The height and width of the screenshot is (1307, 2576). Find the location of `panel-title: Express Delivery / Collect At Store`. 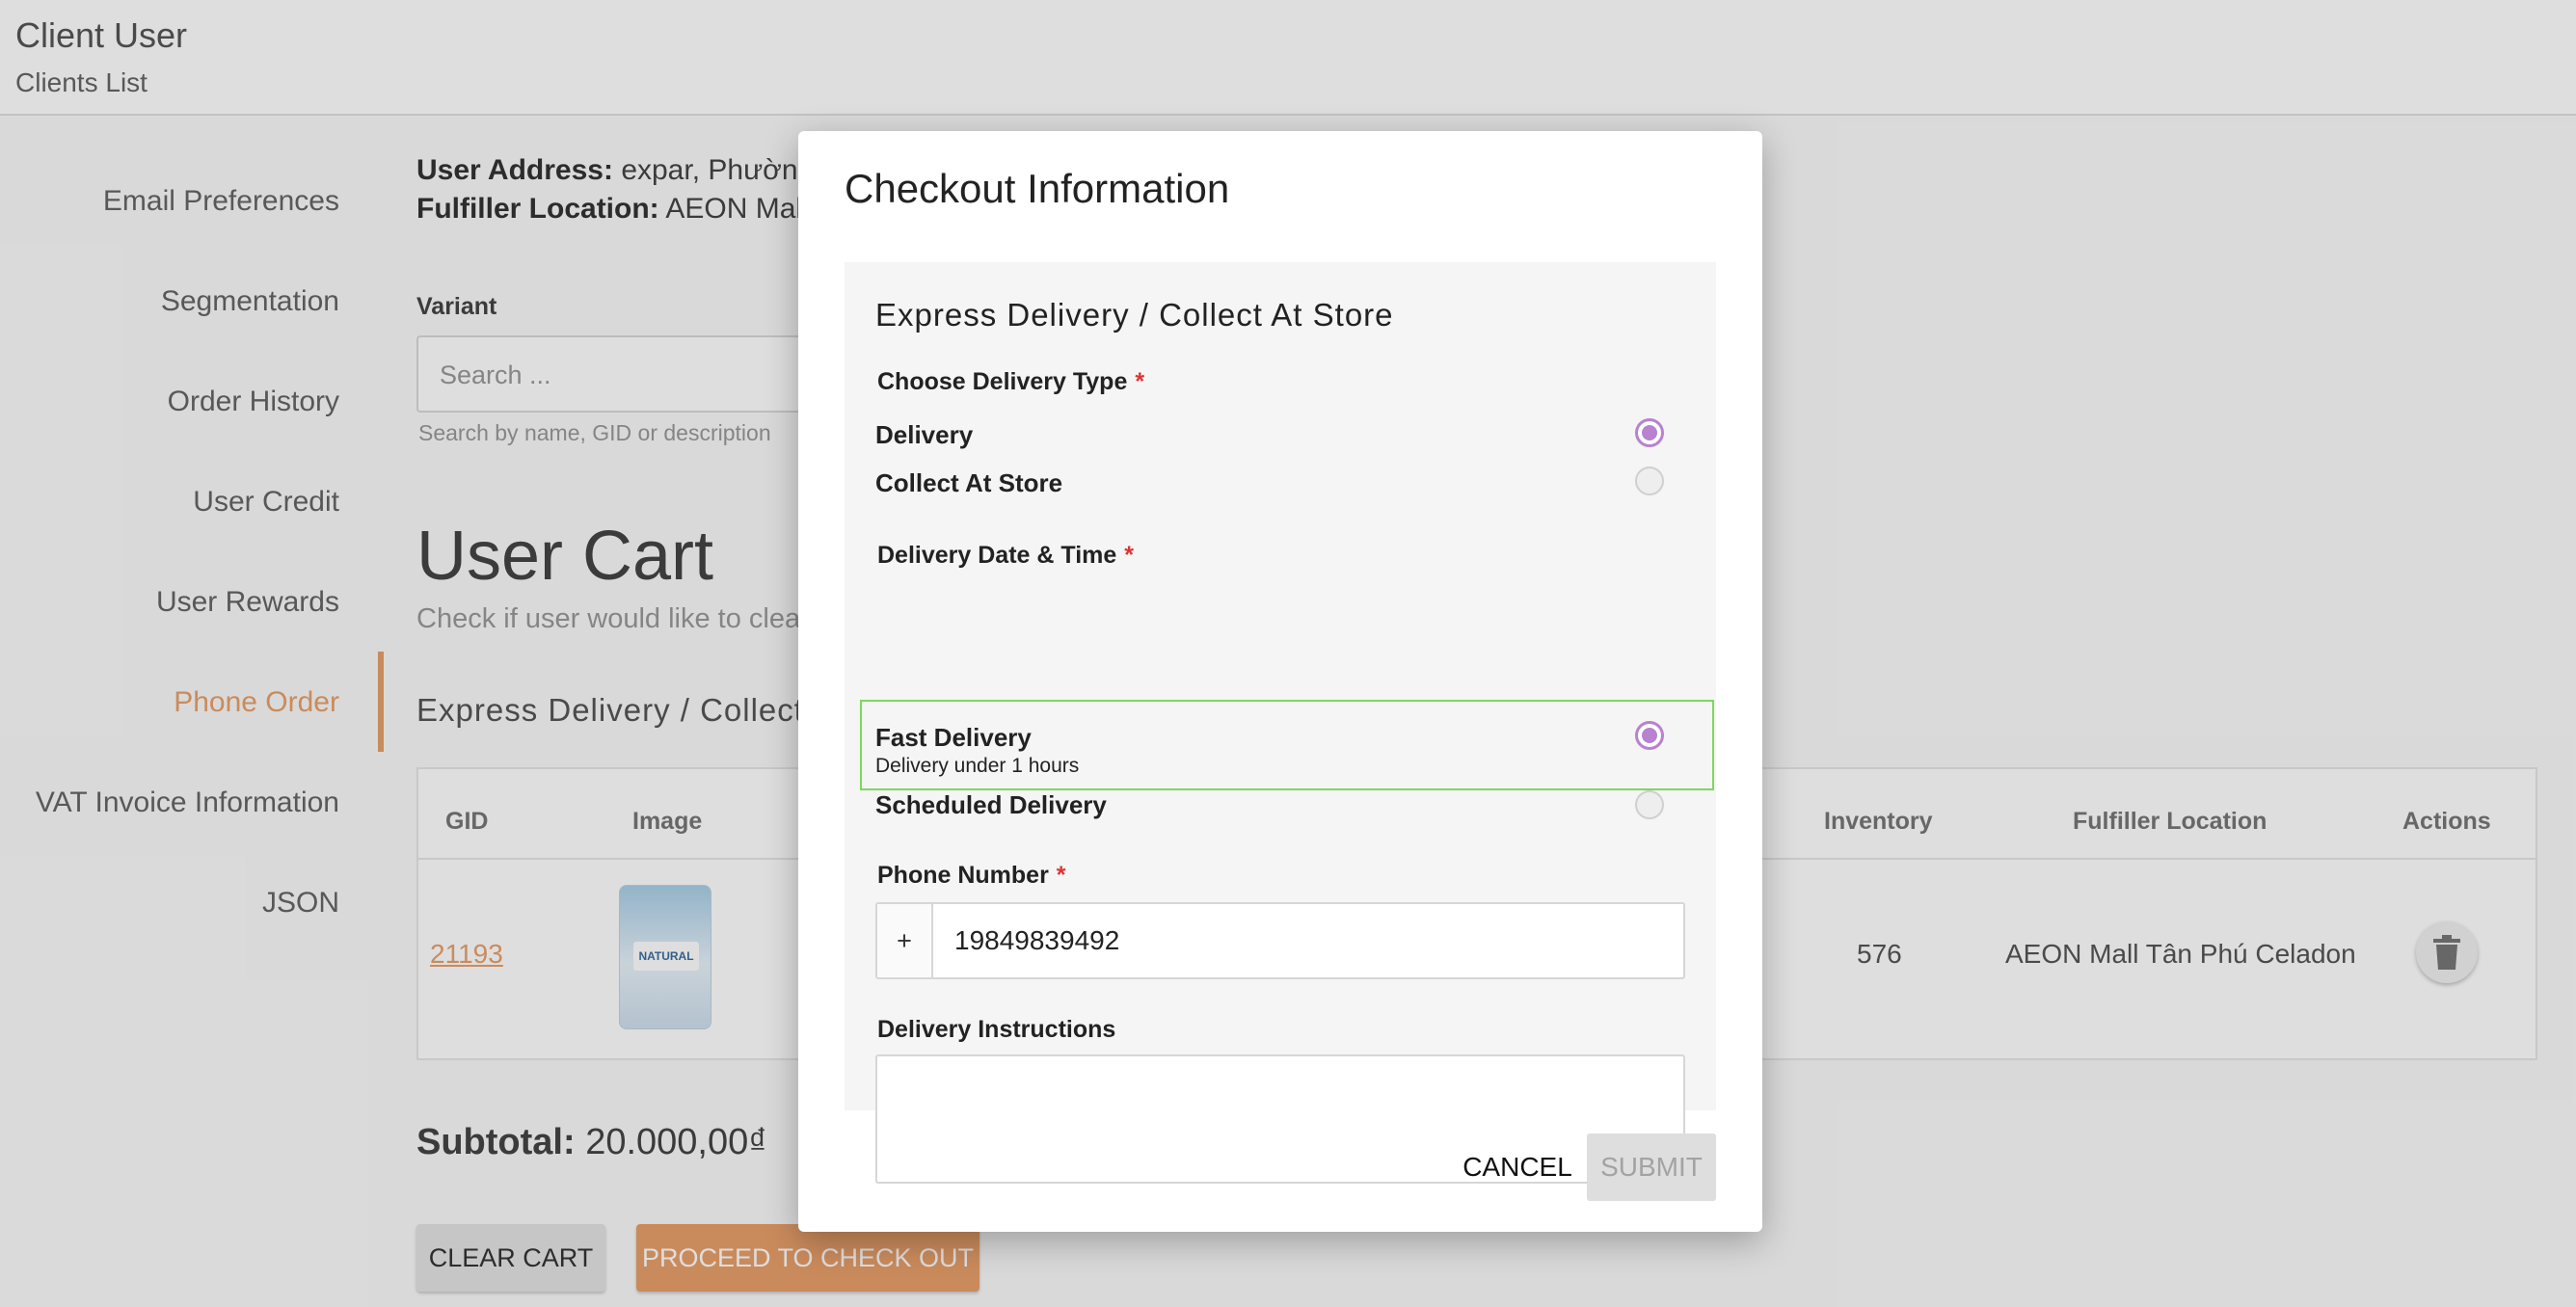

panel-title: Express Delivery / Collect At Store is located at coordinates (1134, 315).